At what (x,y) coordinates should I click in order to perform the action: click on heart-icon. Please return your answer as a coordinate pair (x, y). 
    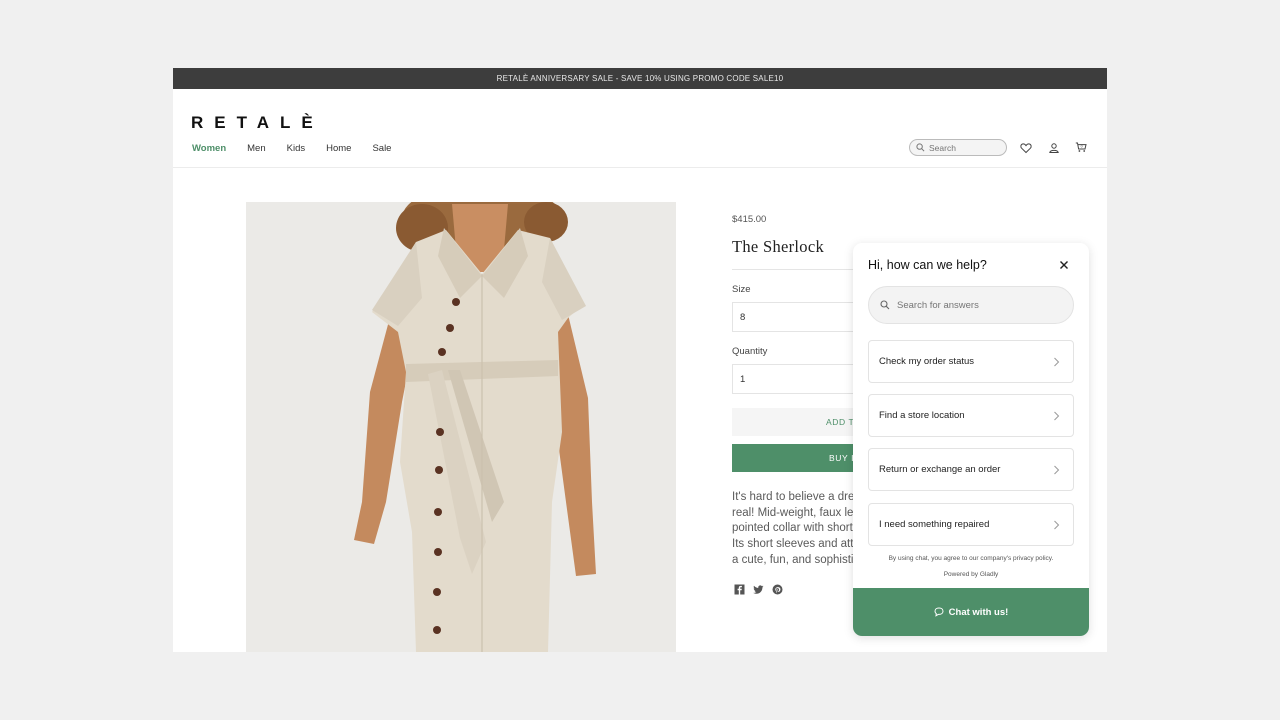
    Looking at the image, I should click on (1026, 148).